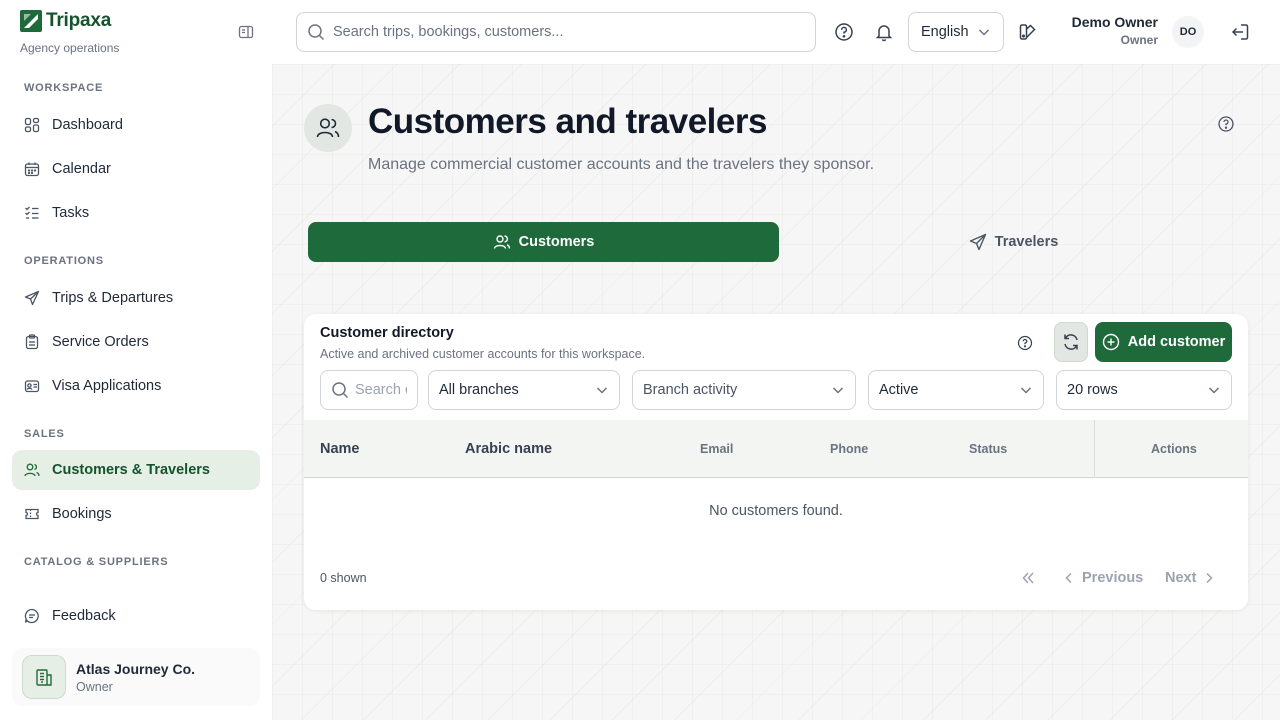 The height and width of the screenshot is (720, 1280). What do you see at coordinates (1209, 578) in the screenshot?
I see `chevron-right-icon` at bounding box center [1209, 578].